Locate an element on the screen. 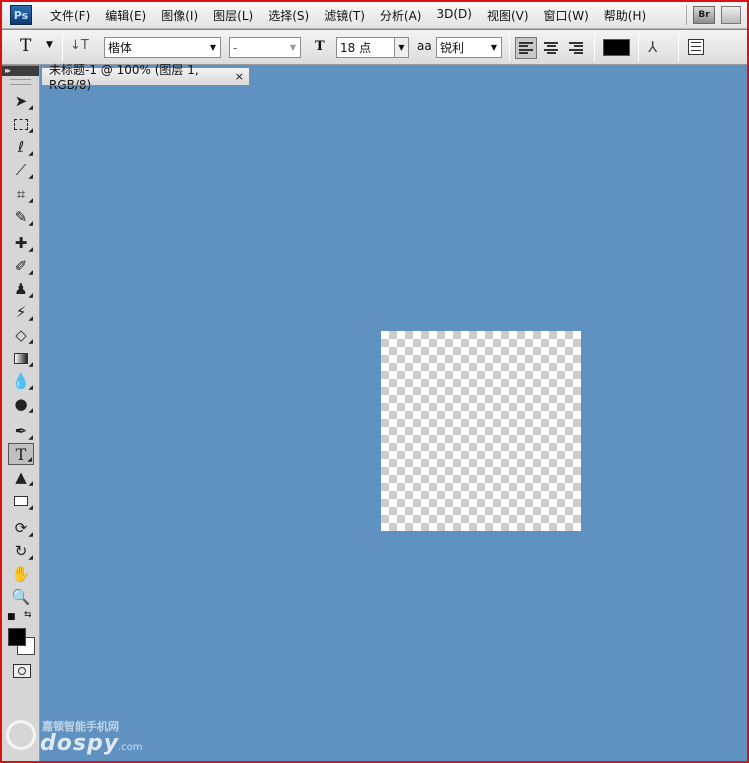  options-bar: T ▼ ↓T 楷体 ▼ - ▼ T 18 点 ▼ aa 锐利 ▼ ⅄ is located at coordinates (374, 47).